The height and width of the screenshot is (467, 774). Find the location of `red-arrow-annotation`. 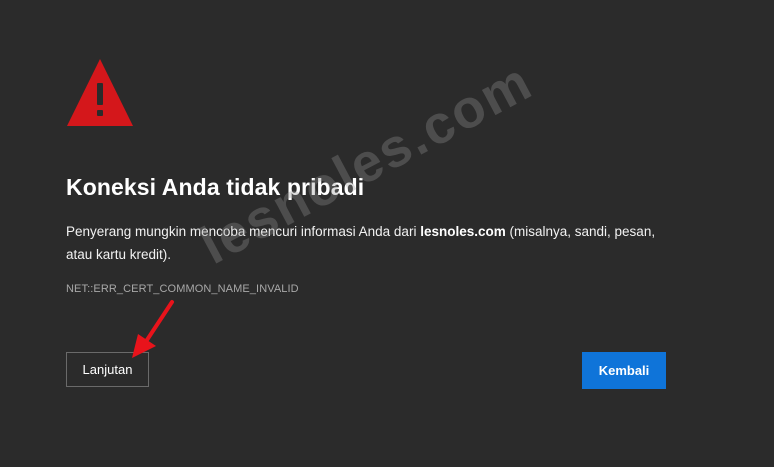

red-arrow-annotation is located at coordinates (153, 329).